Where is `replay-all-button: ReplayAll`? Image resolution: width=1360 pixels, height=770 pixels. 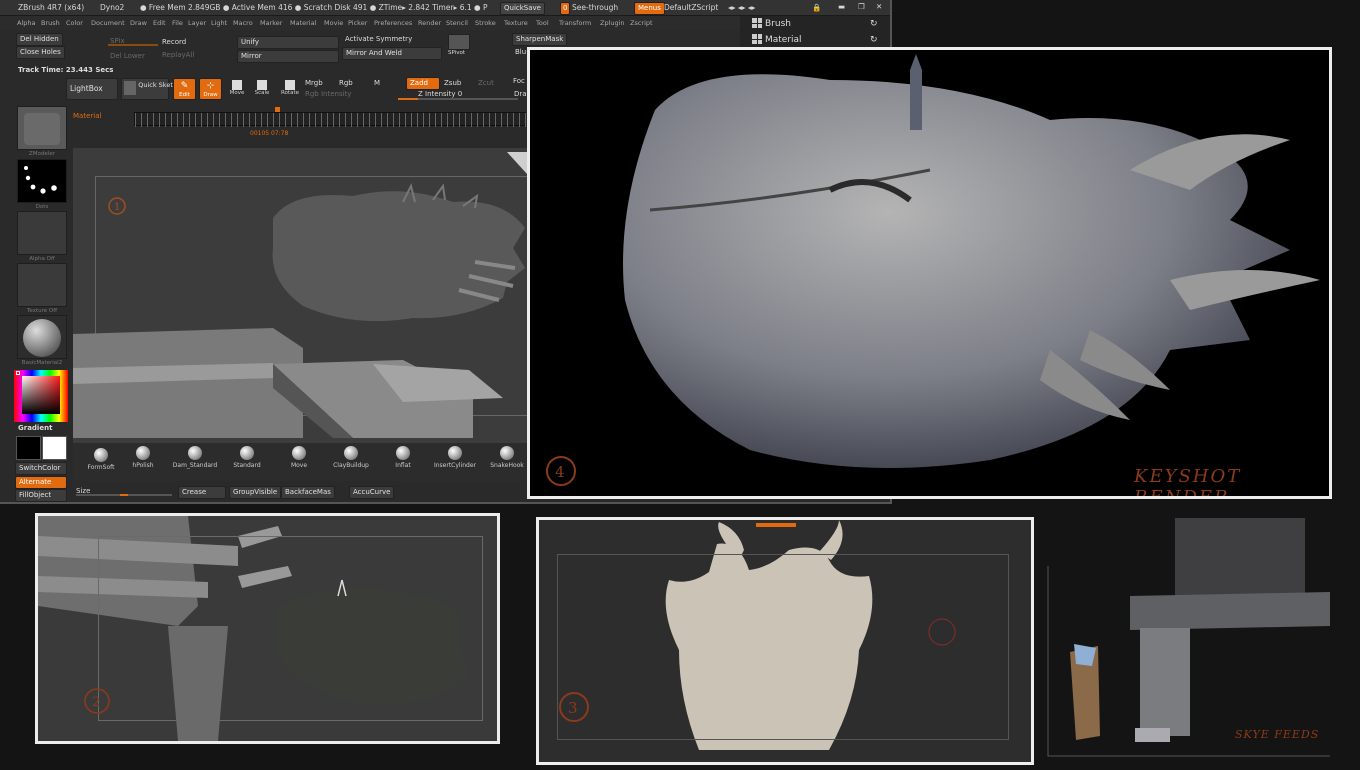 replay-all-button: ReplayAll is located at coordinates (178, 55).